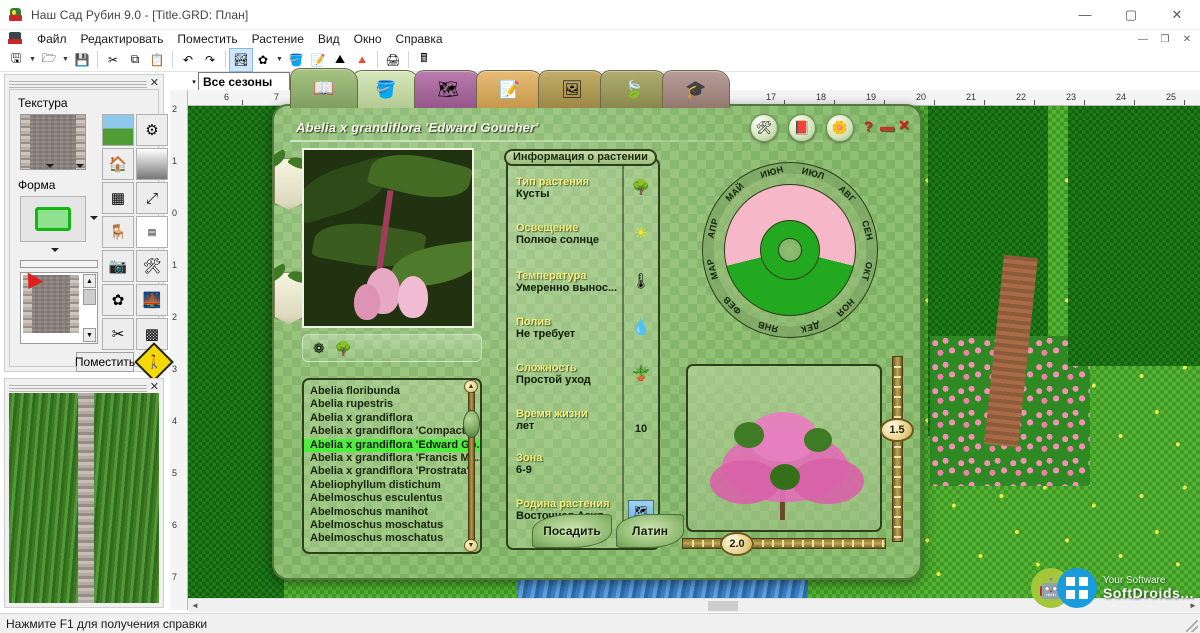 This screenshot has height=633, width=1200. Describe the element at coordinates (279, 60) in the screenshot. I see `plant-wheel-caret-icon: ▼` at that location.